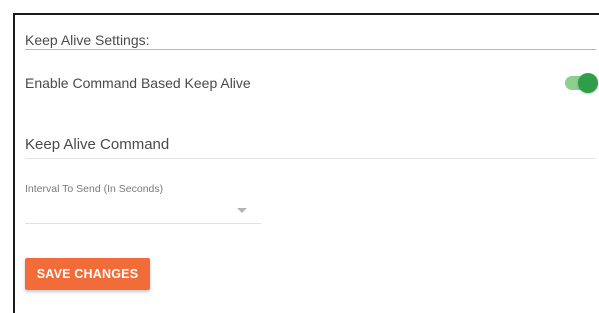  What do you see at coordinates (87, 40) in the screenshot?
I see `section-title: Keep Alive Settings:` at bounding box center [87, 40].